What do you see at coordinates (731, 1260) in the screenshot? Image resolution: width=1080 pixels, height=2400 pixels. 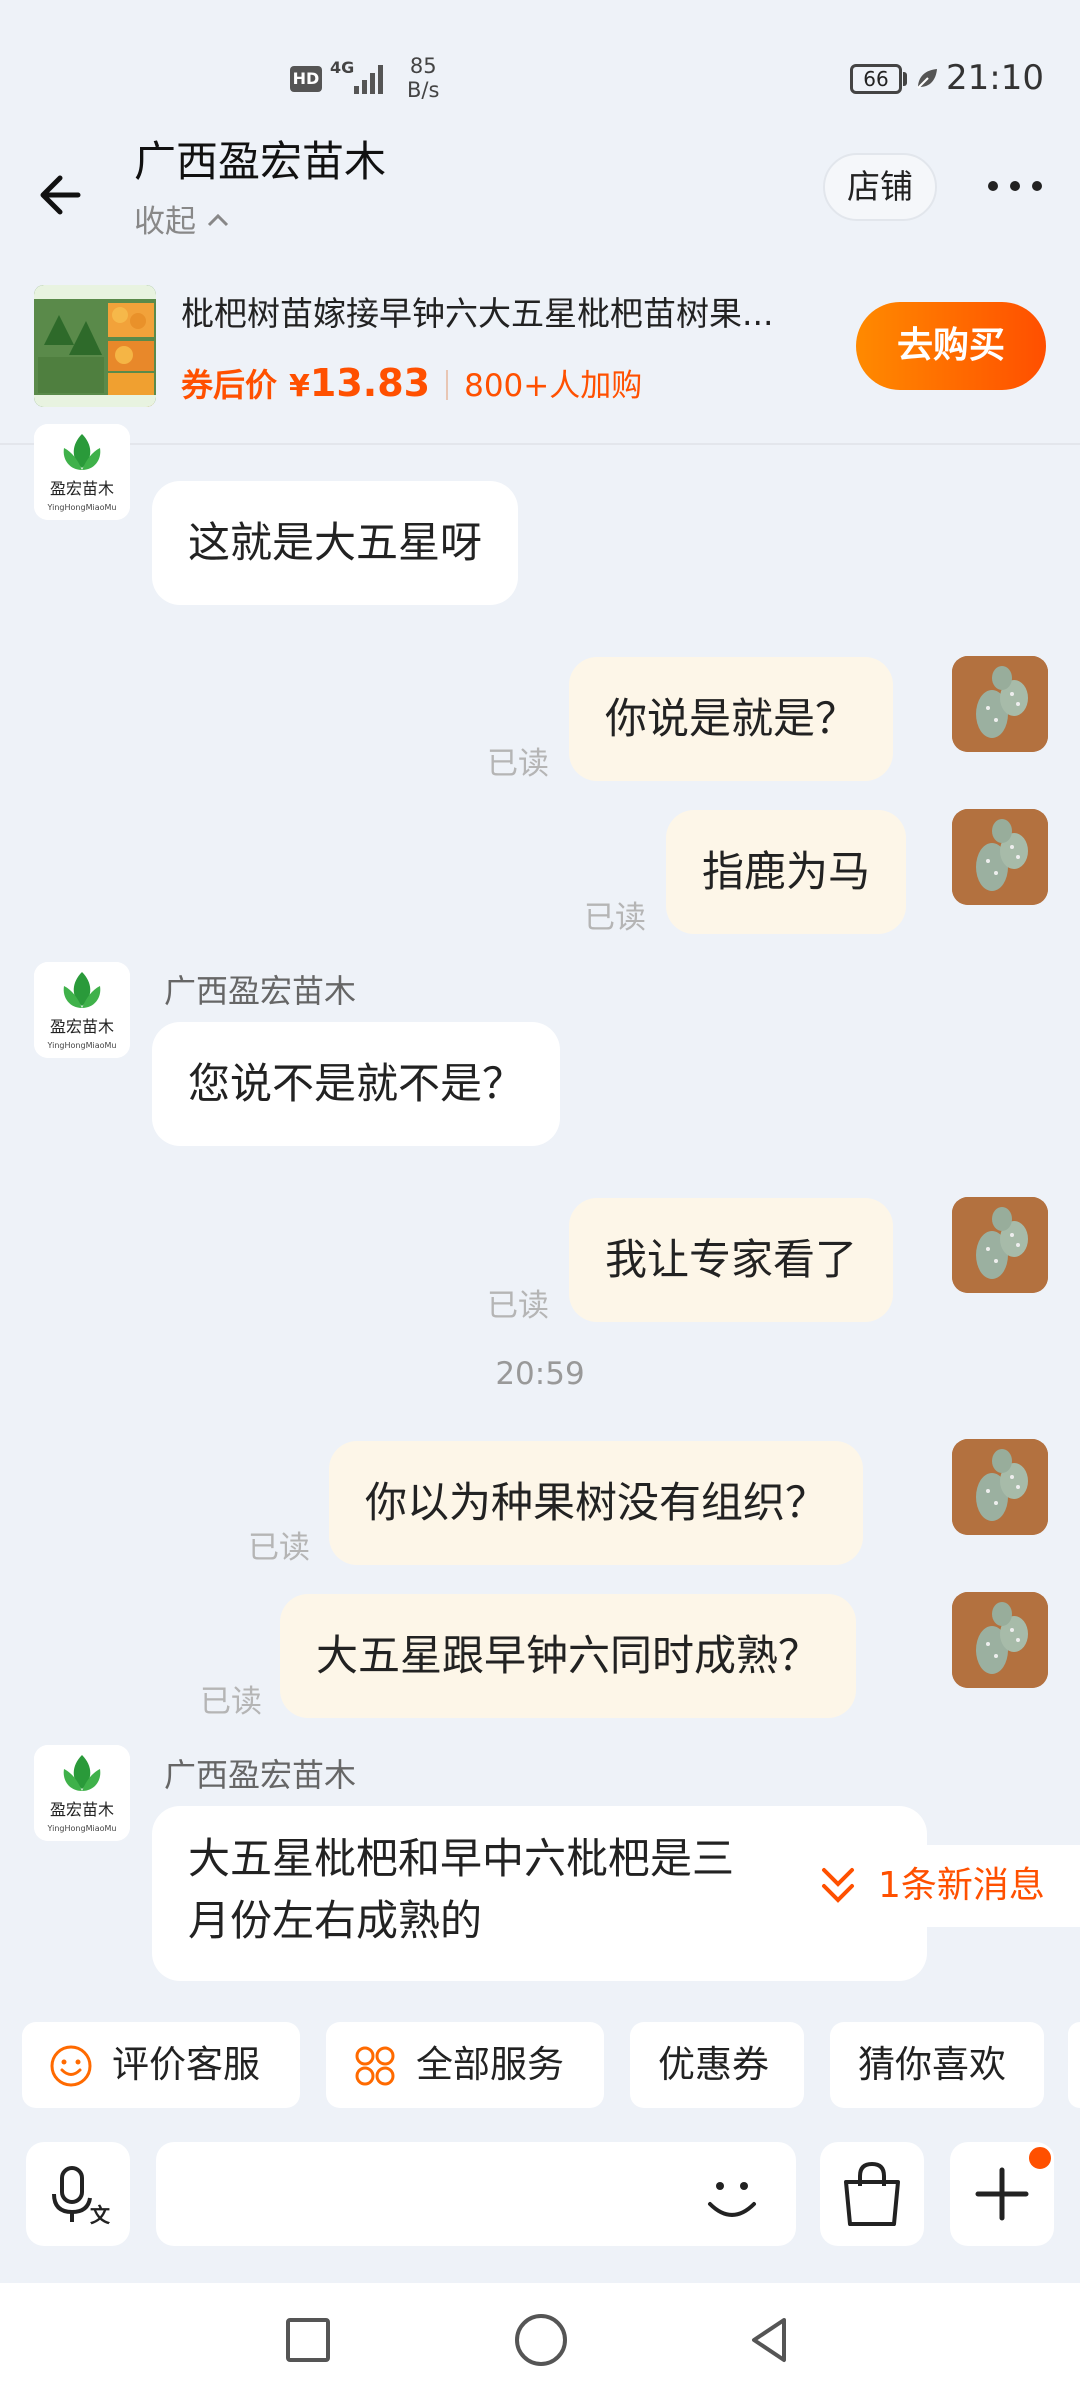 I see `message-bubble-outgoing: 我让专家看了` at bounding box center [731, 1260].